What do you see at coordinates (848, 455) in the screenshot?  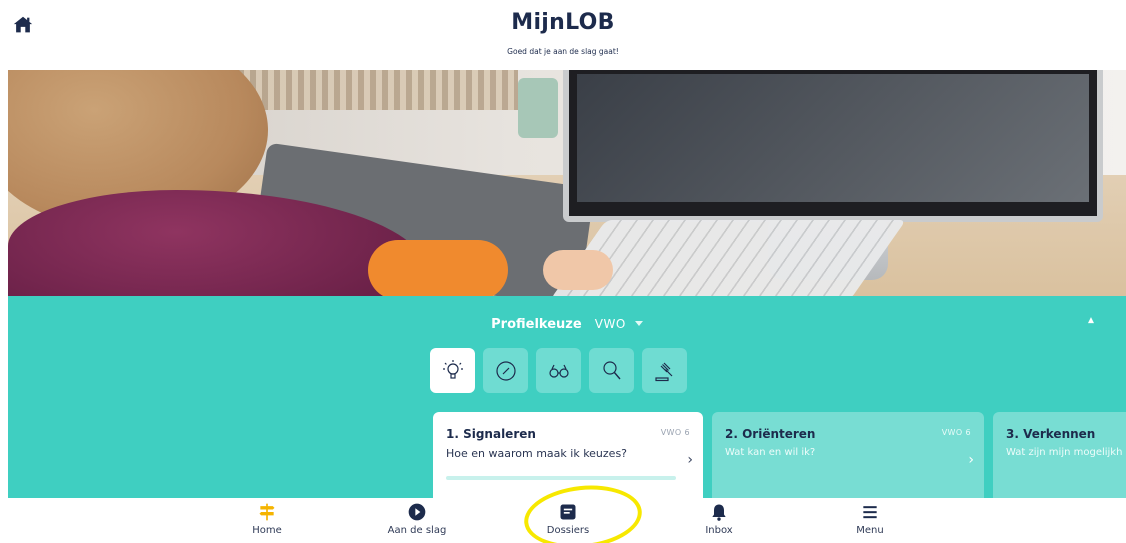 I see `card-orienteren: 2. Oriënteren VWO 6 Wat kan en wil ik? ›` at bounding box center [848, 455].